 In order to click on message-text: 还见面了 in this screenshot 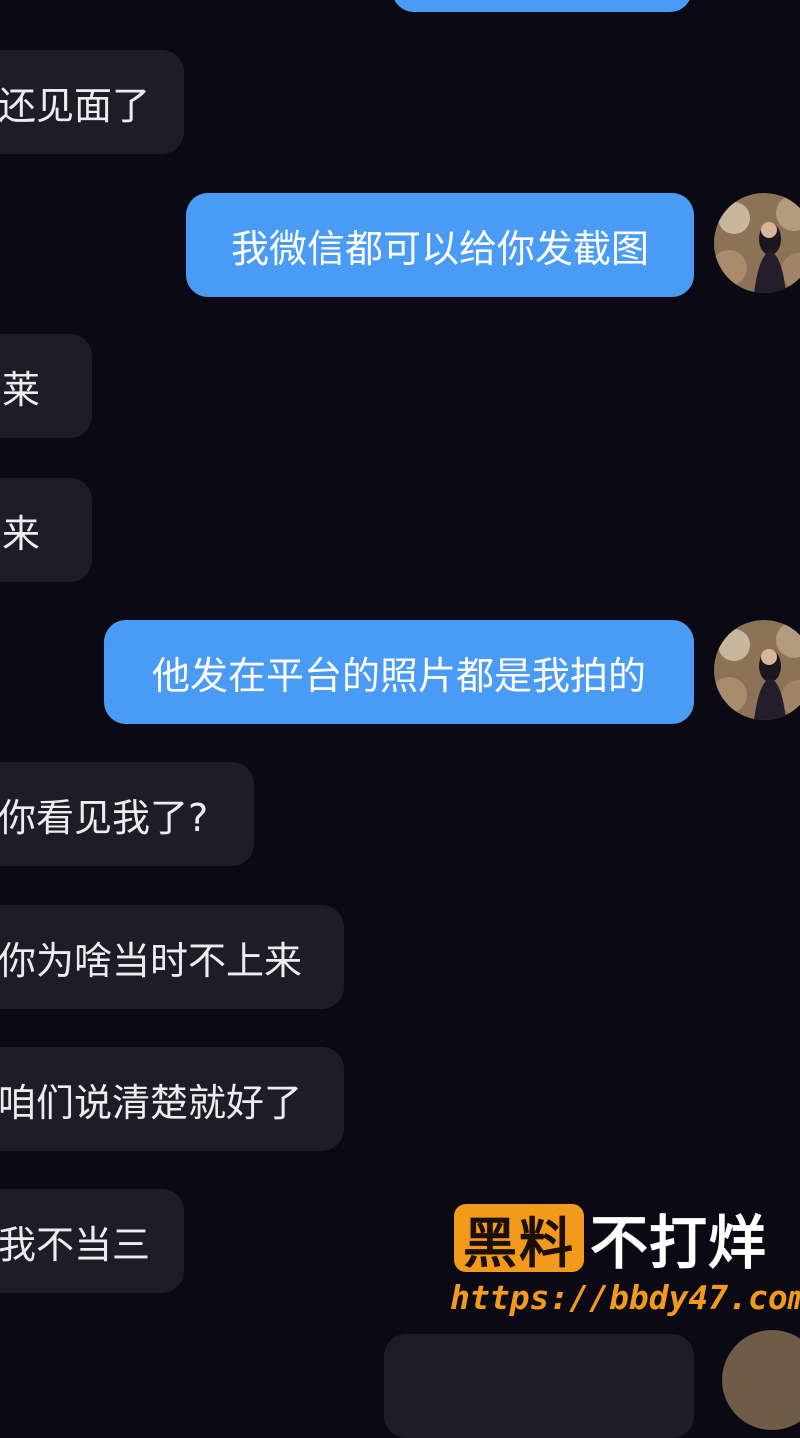, I will do `click(75, 105)`.